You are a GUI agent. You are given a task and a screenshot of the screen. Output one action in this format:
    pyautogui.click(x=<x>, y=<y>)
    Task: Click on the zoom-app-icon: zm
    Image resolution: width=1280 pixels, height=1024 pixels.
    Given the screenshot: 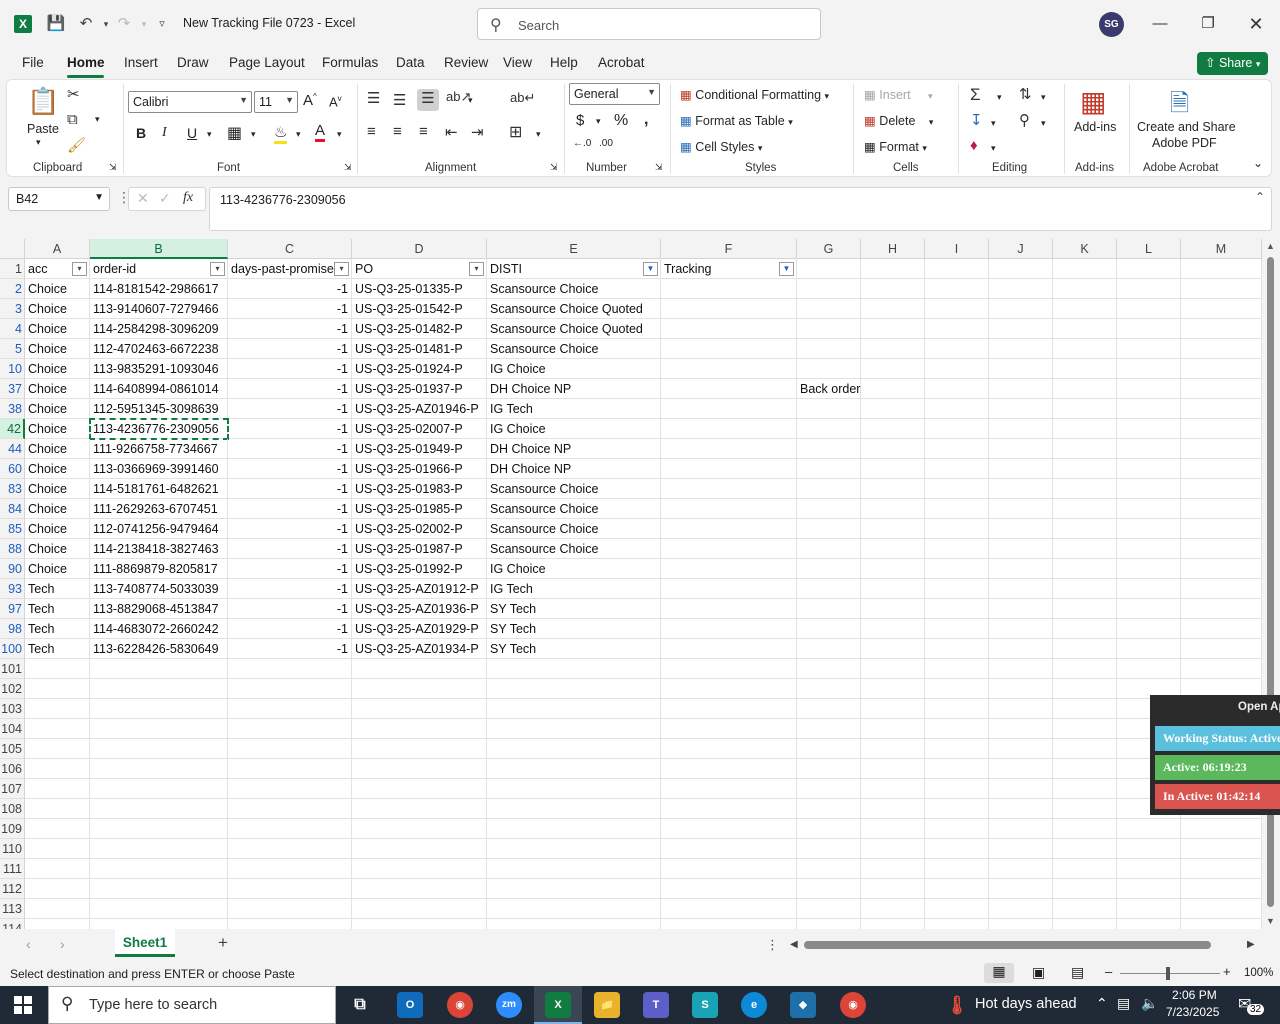 What is the action you would take?
    pyautogui.click(x=509, y=1005)
    